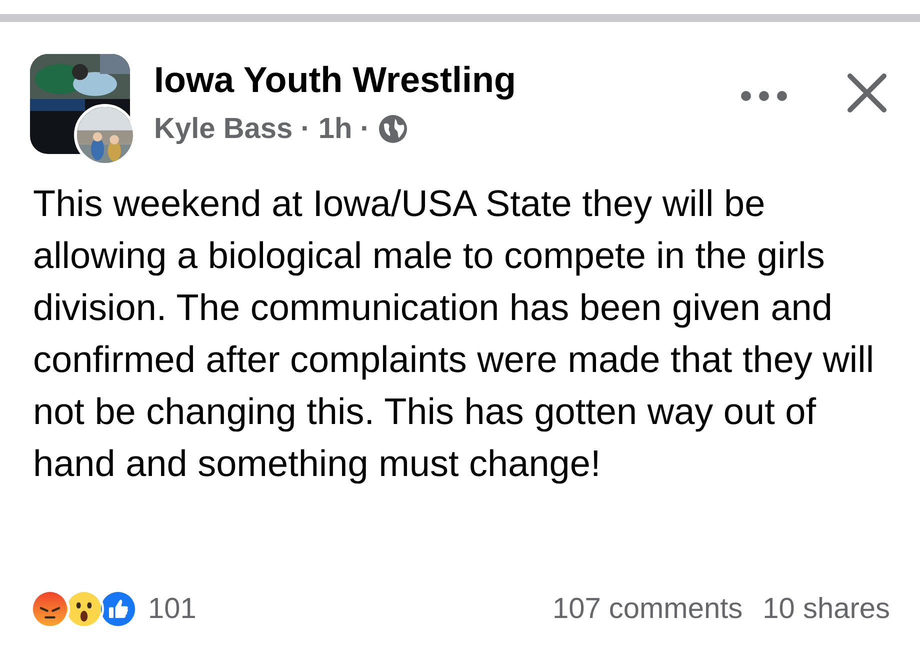 The width and height of the screenshot is (920, 665). What do you see at coordinates (447, 80) in the screenshot?
I see `page-name: Iowa Youth Wrestling` at bounding box center [447, 80].